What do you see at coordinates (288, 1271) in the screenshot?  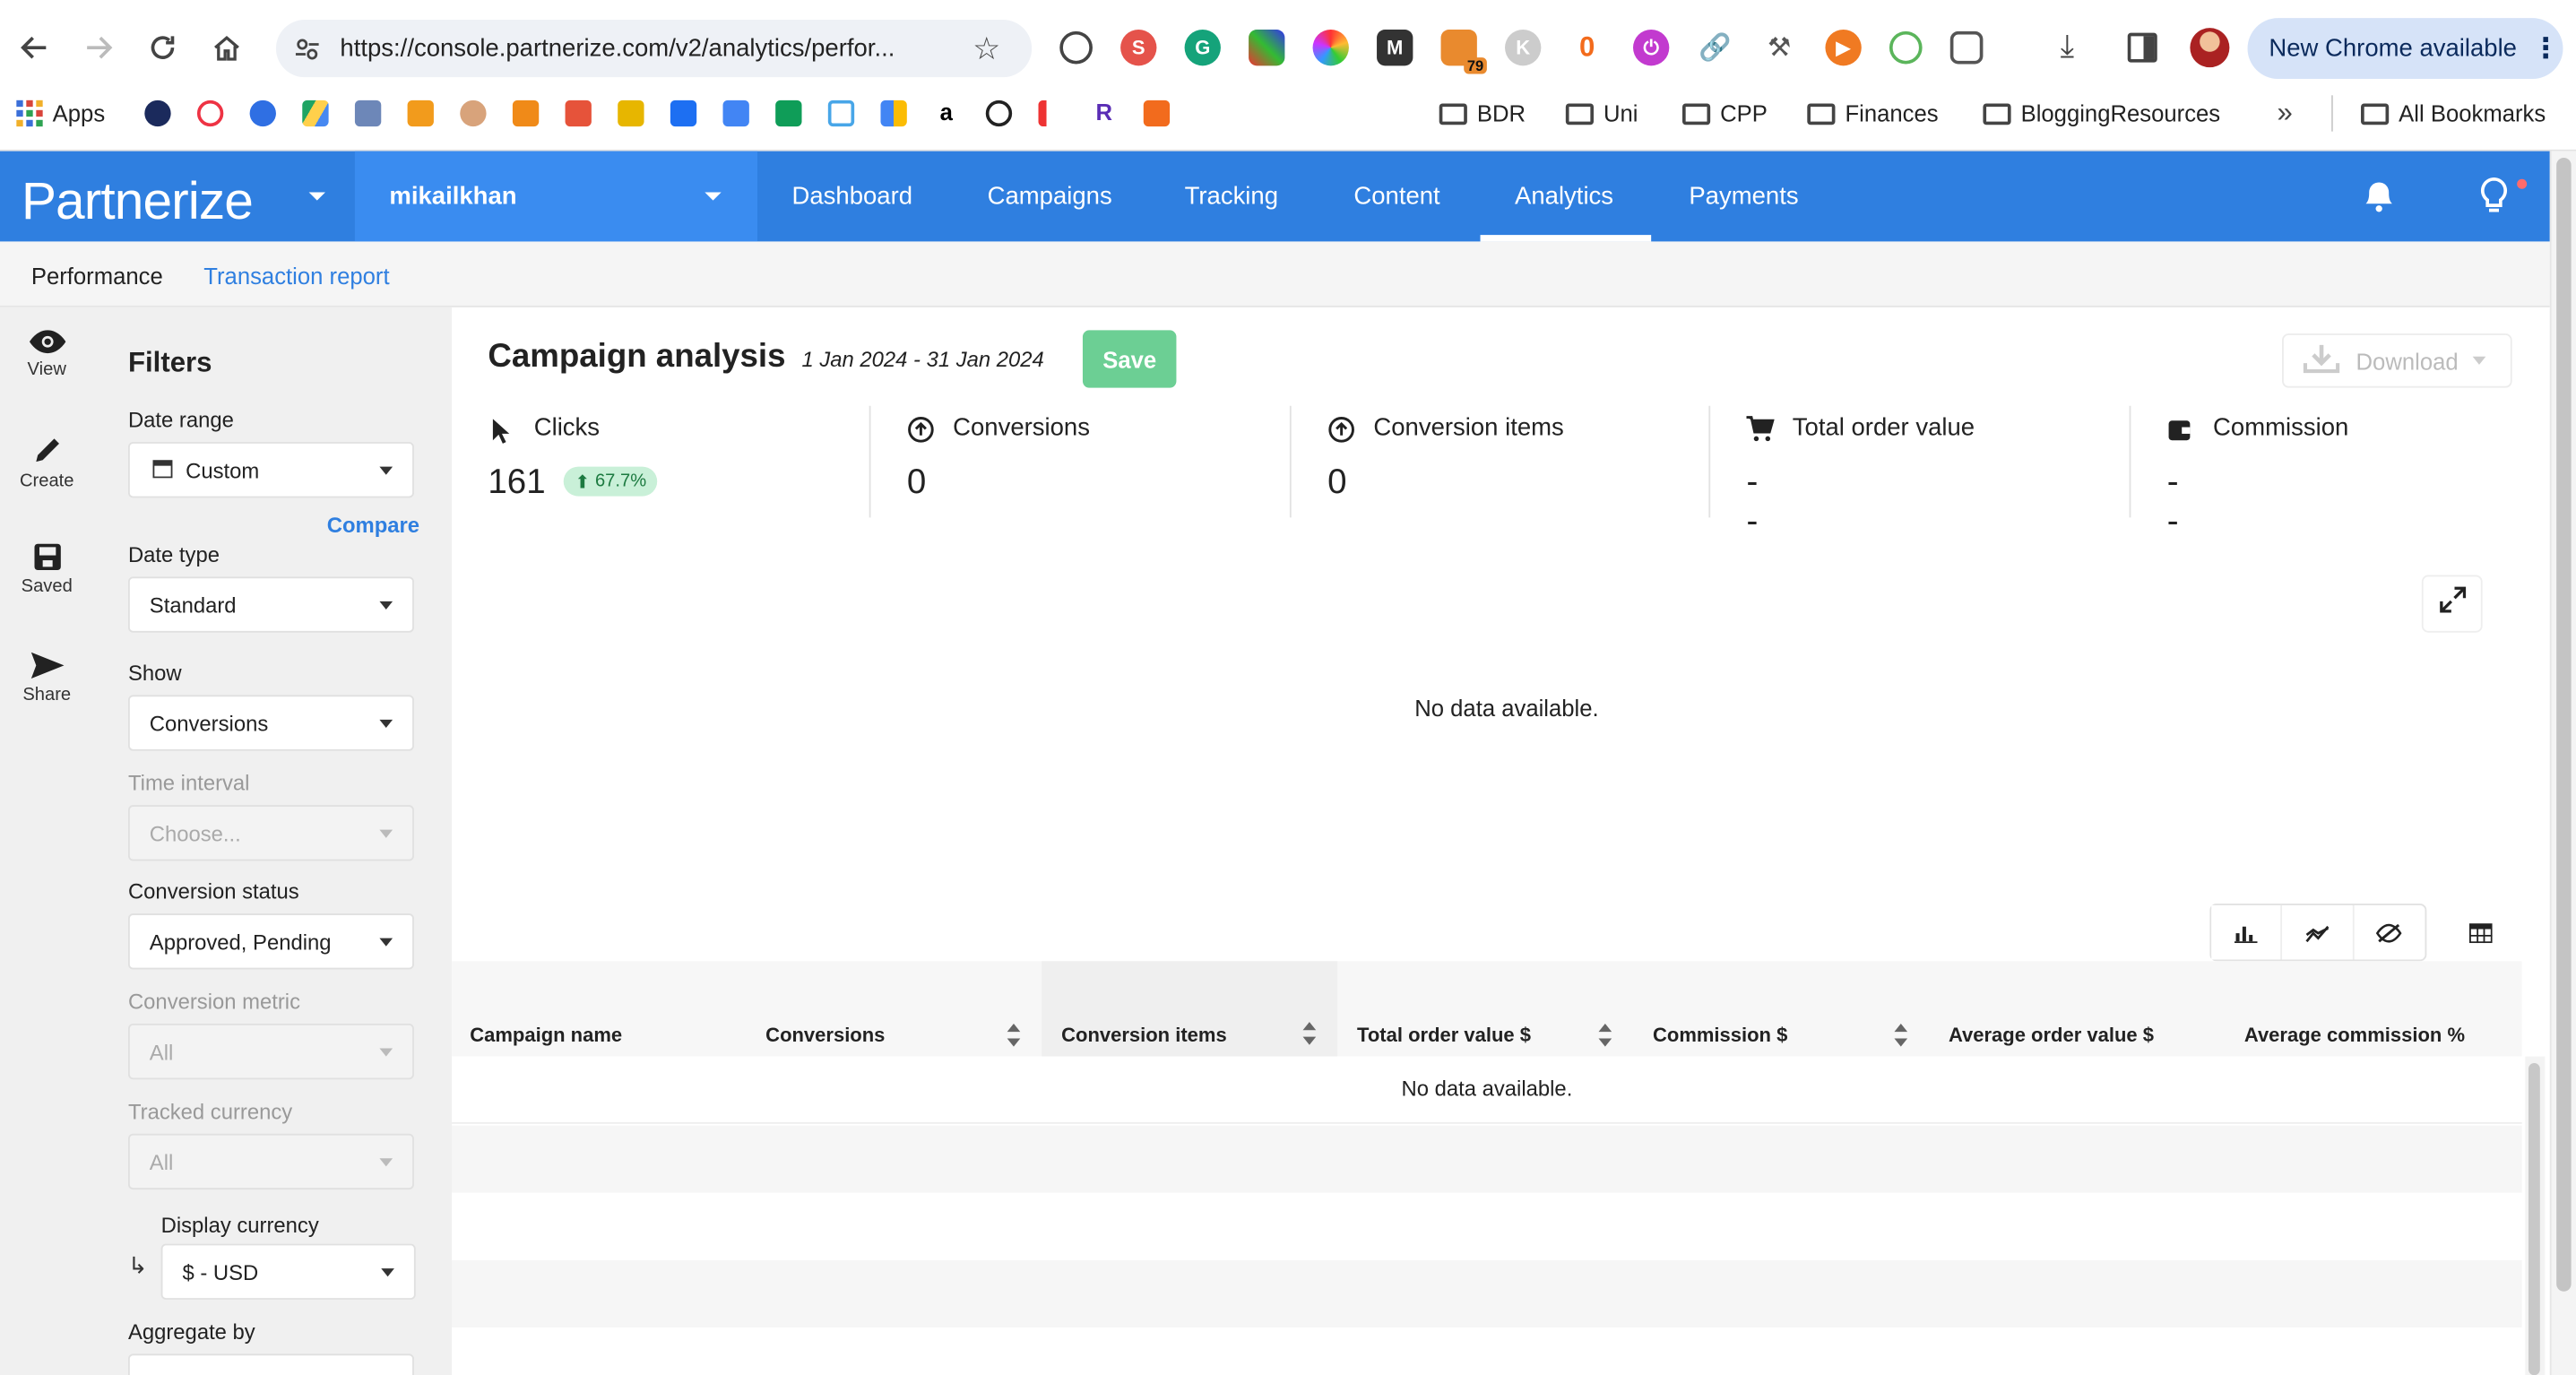 I see `display-currency-select: $ - USD` at bounding box center [288, 1271].